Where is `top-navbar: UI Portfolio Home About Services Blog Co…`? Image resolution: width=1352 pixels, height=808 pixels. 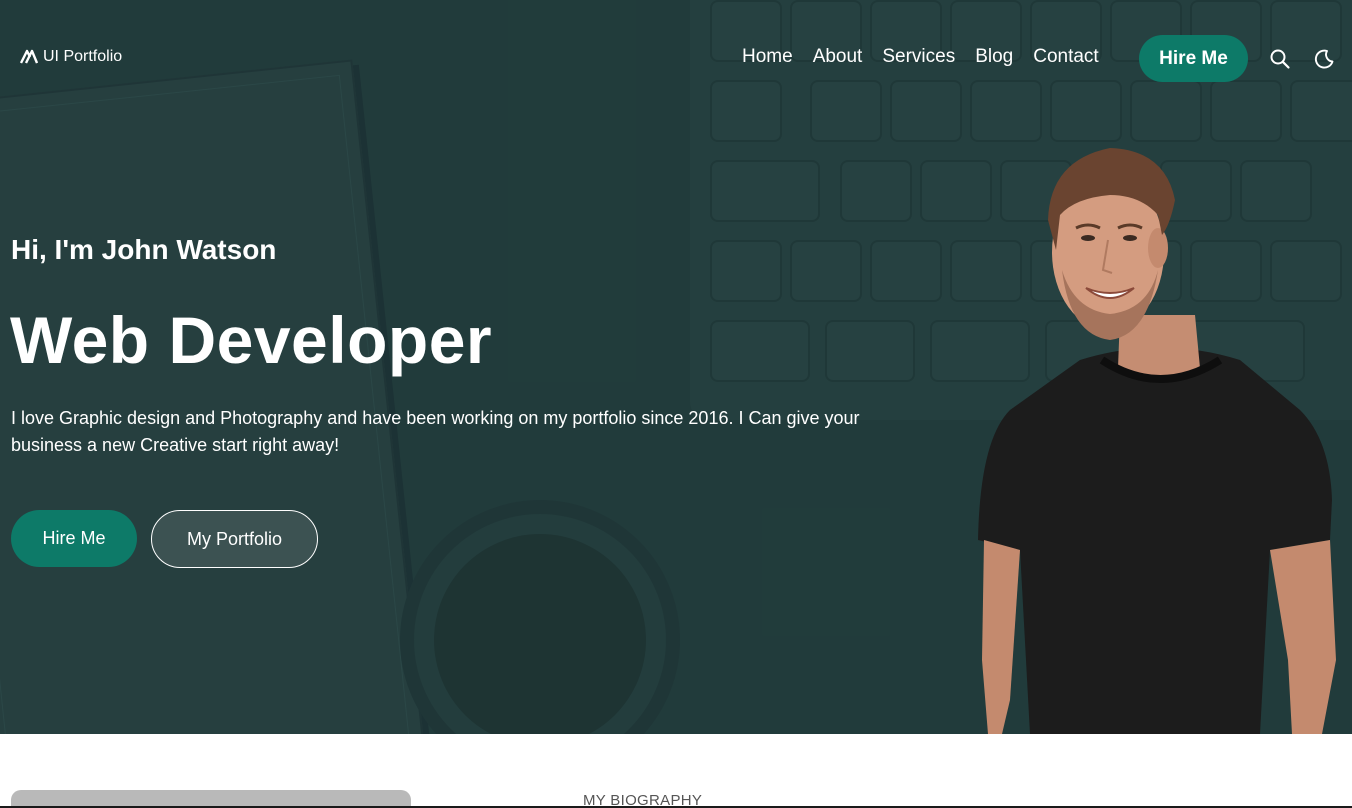
top-navbar: UI Portfolio Home About Services Blog Co… is located at coordinates (676, 59).